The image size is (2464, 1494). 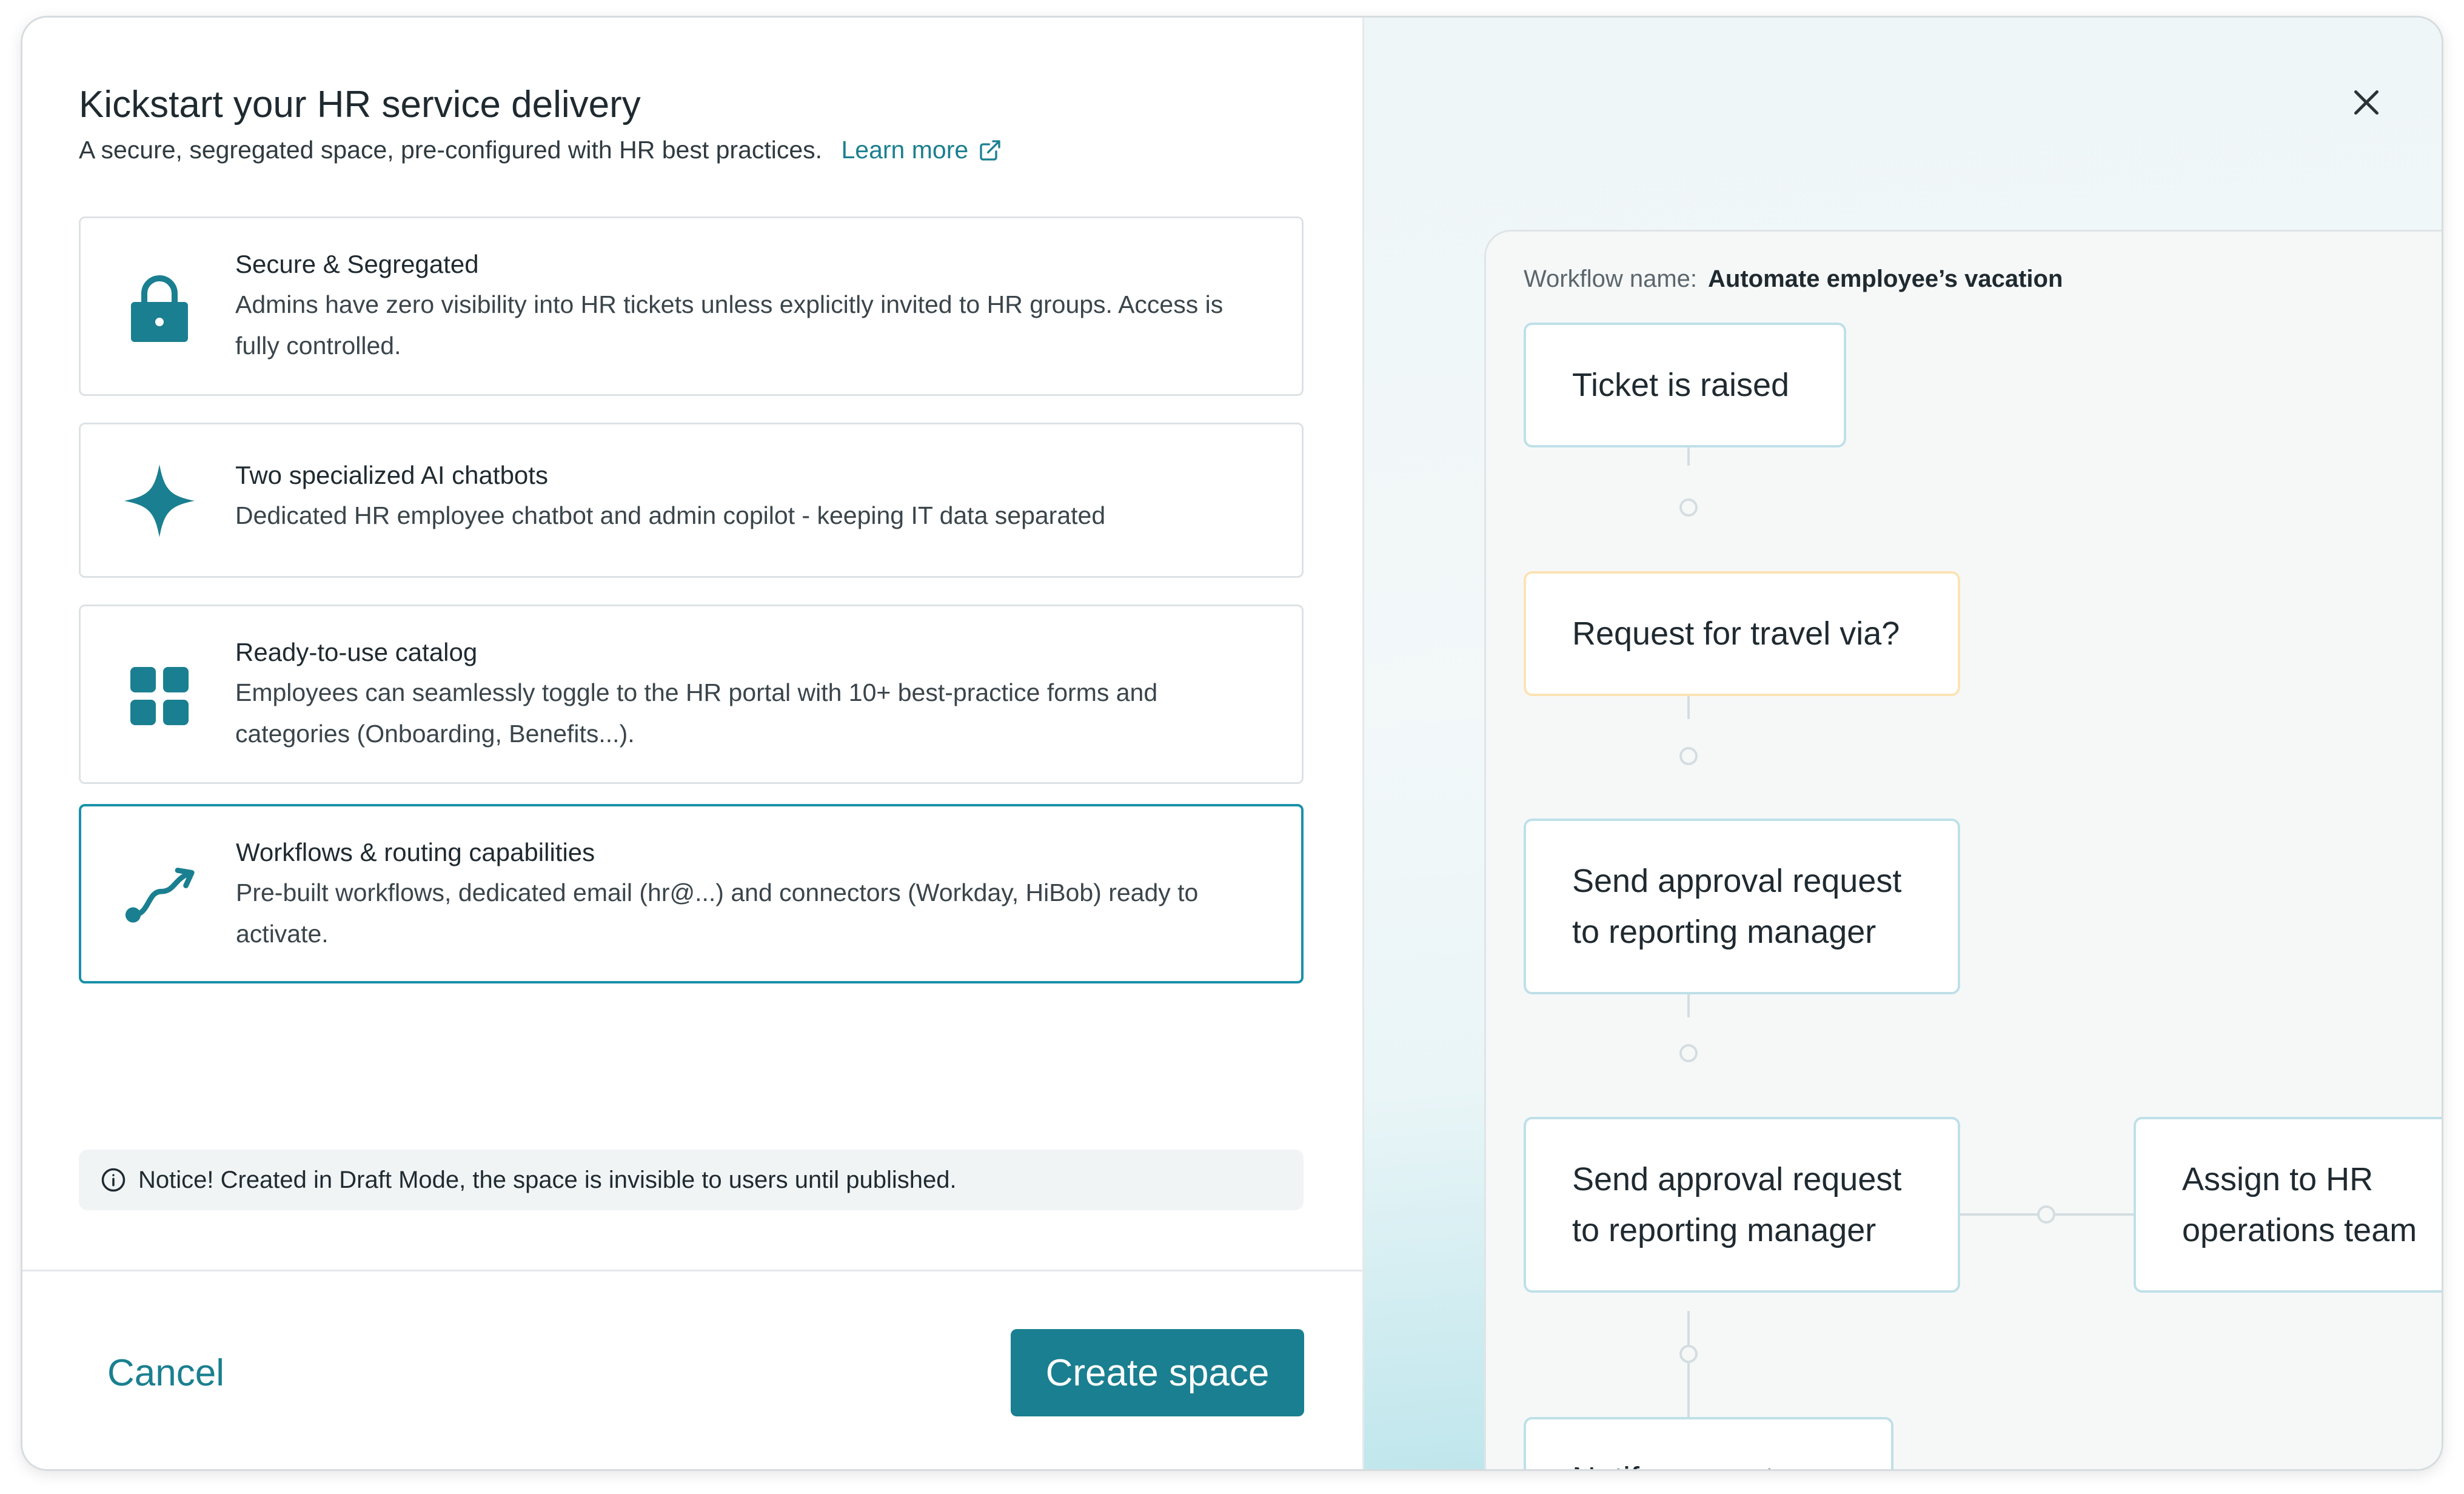 What do you see at coordinates (165, 1373) in the screenshot?
I see `cancel-button: Cancel` at bounding box center [165, 1373].